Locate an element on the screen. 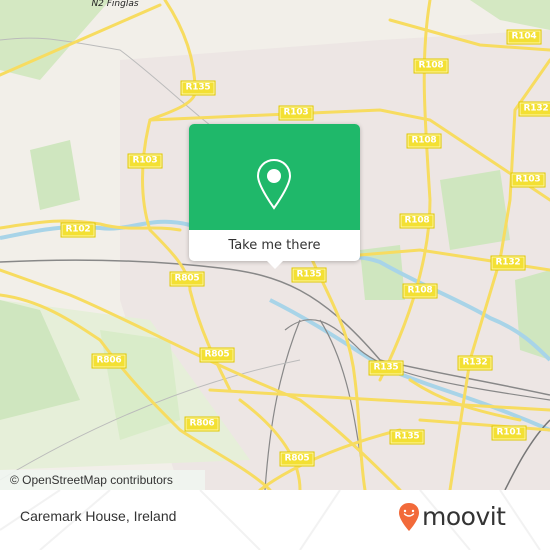 The image size is (550, 550). moovit-logo: moovit is located at coordinates (452, 517).